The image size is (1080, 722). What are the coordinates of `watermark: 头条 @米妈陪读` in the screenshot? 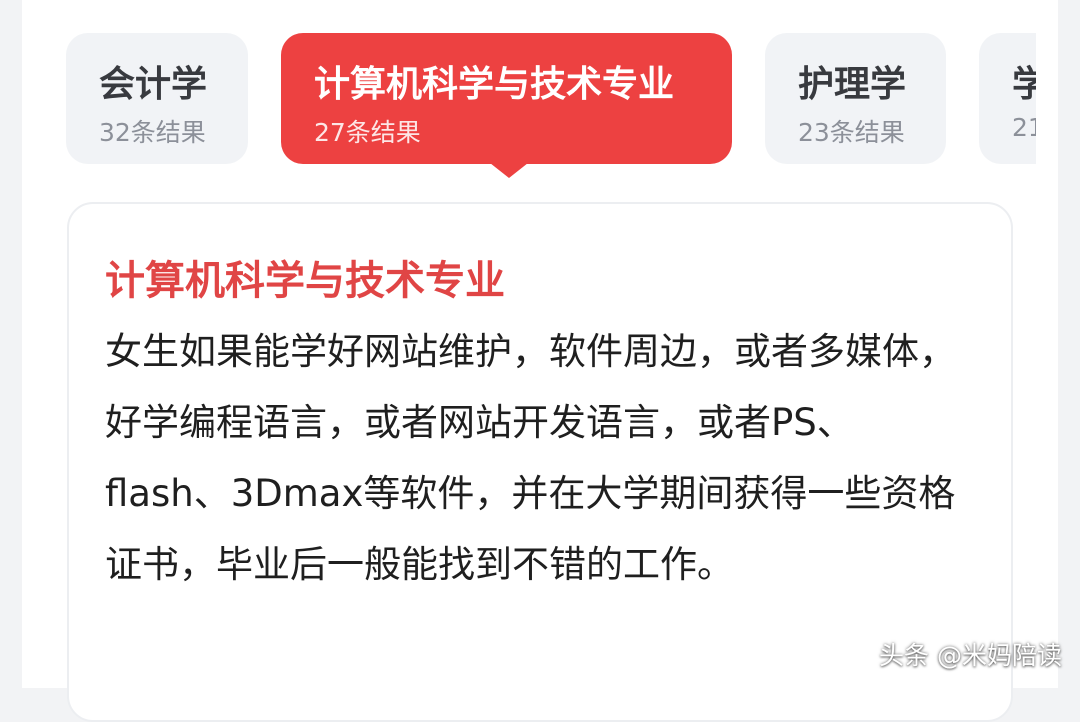 It's located at (970, 655).